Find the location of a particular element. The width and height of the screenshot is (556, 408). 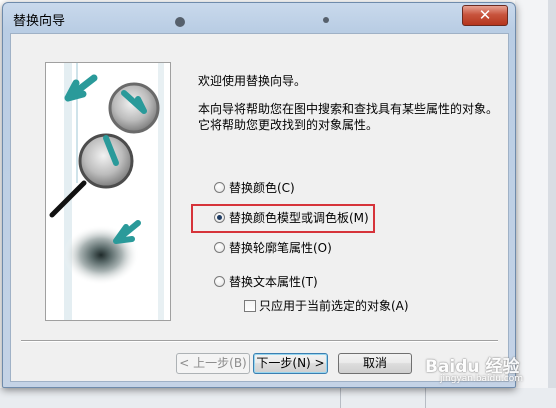

watermark-url: jingyan.baidu.com is located at coordinates (482, 379).